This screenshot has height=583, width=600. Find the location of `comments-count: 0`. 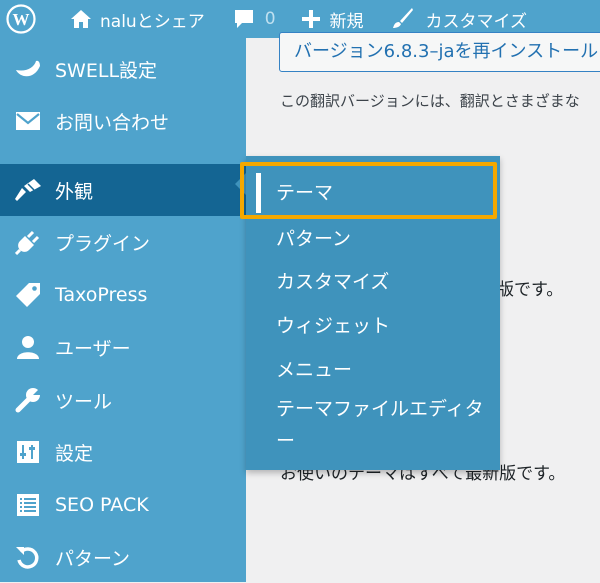

comments-count: 0 is located at coordinates (270, 19).